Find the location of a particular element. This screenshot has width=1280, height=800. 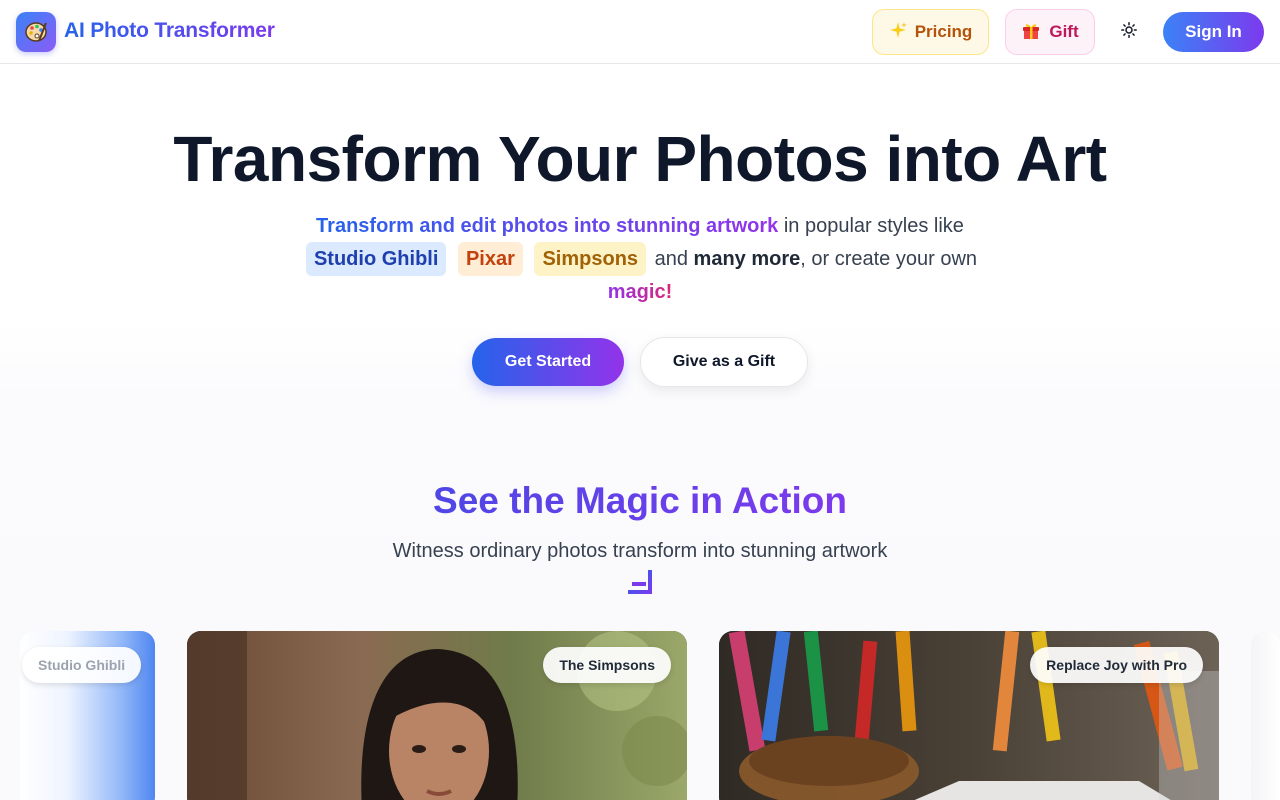

give-as-gift-button: Give as a Gift is located at coordinates (724, 362).